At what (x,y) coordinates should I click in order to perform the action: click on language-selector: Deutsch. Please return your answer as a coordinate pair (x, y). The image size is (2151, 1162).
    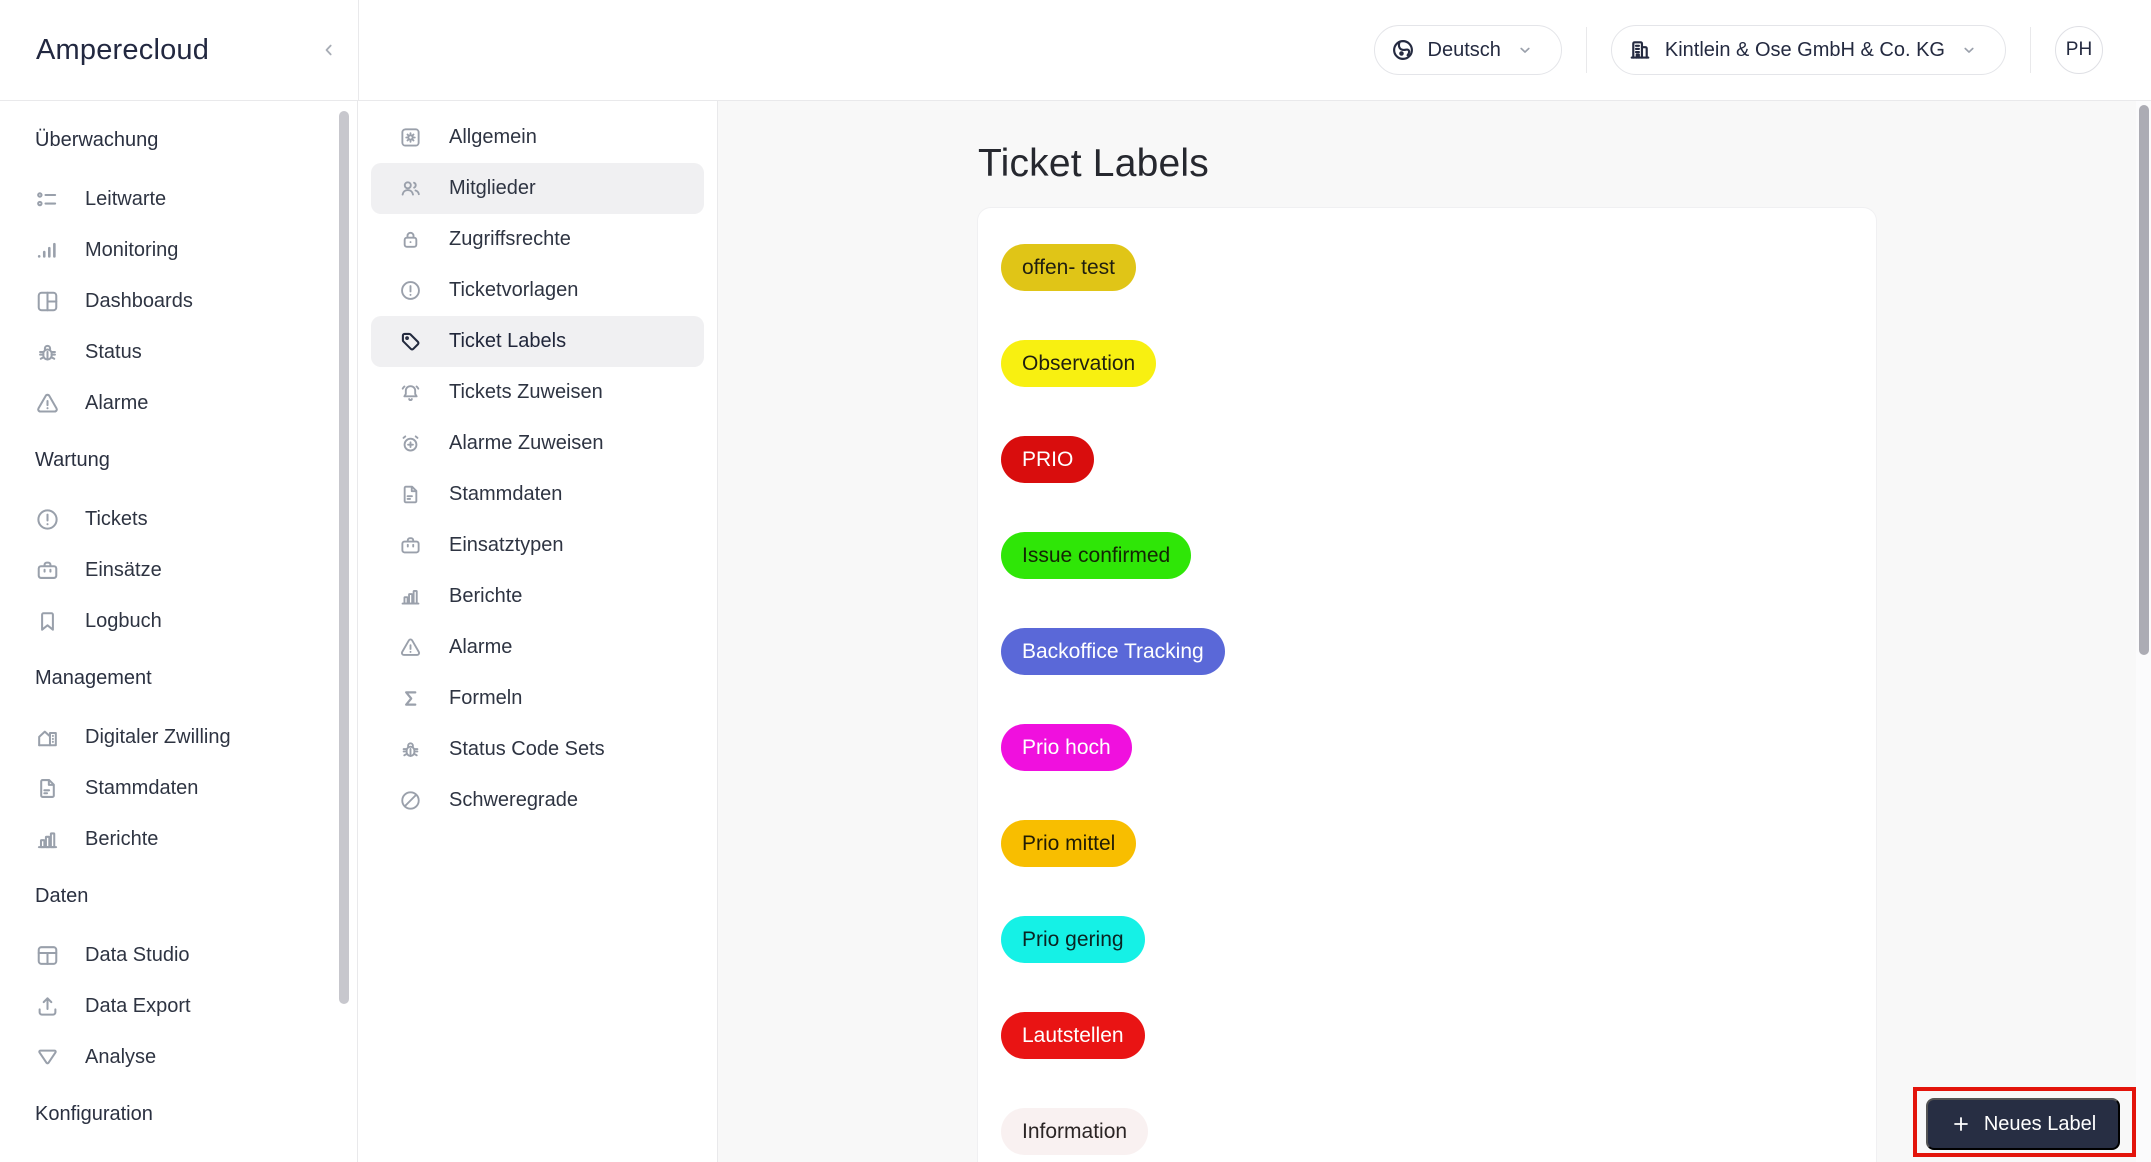
    Looking at the image, I should click on (1467, 50).